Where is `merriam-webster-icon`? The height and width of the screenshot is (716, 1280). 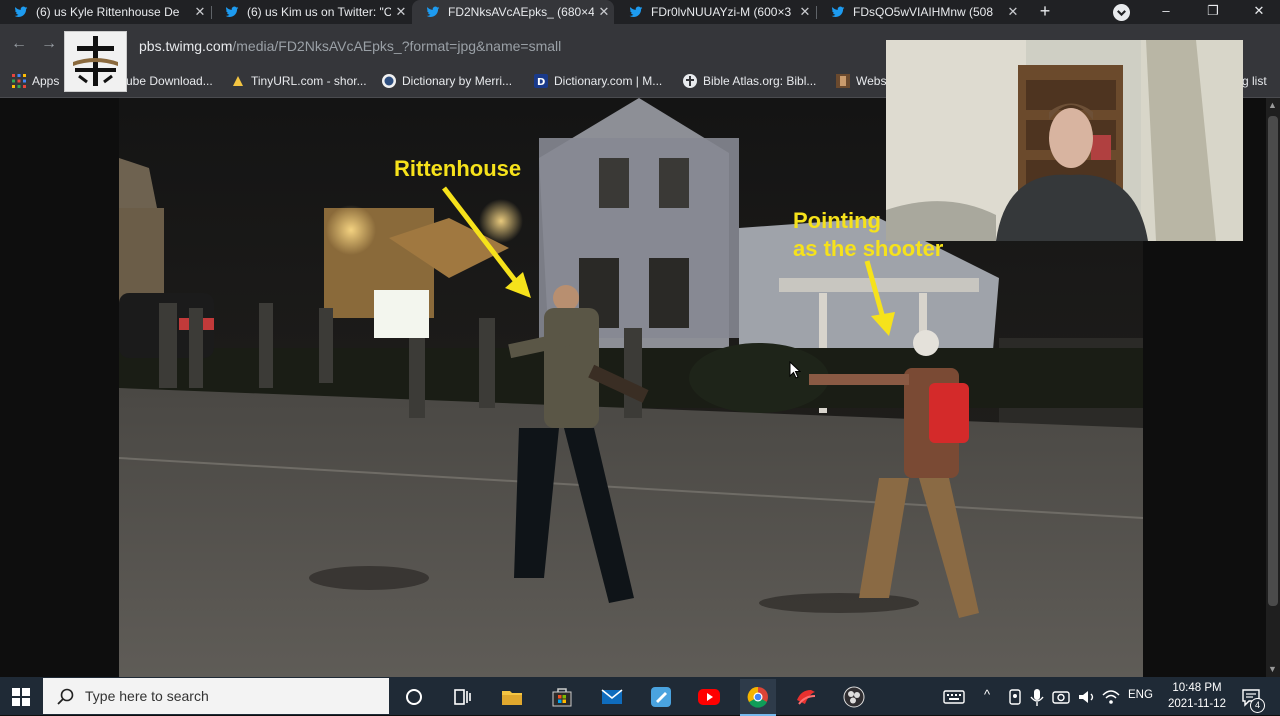 merriam-webster-icon is located at coordinates (389, 81).